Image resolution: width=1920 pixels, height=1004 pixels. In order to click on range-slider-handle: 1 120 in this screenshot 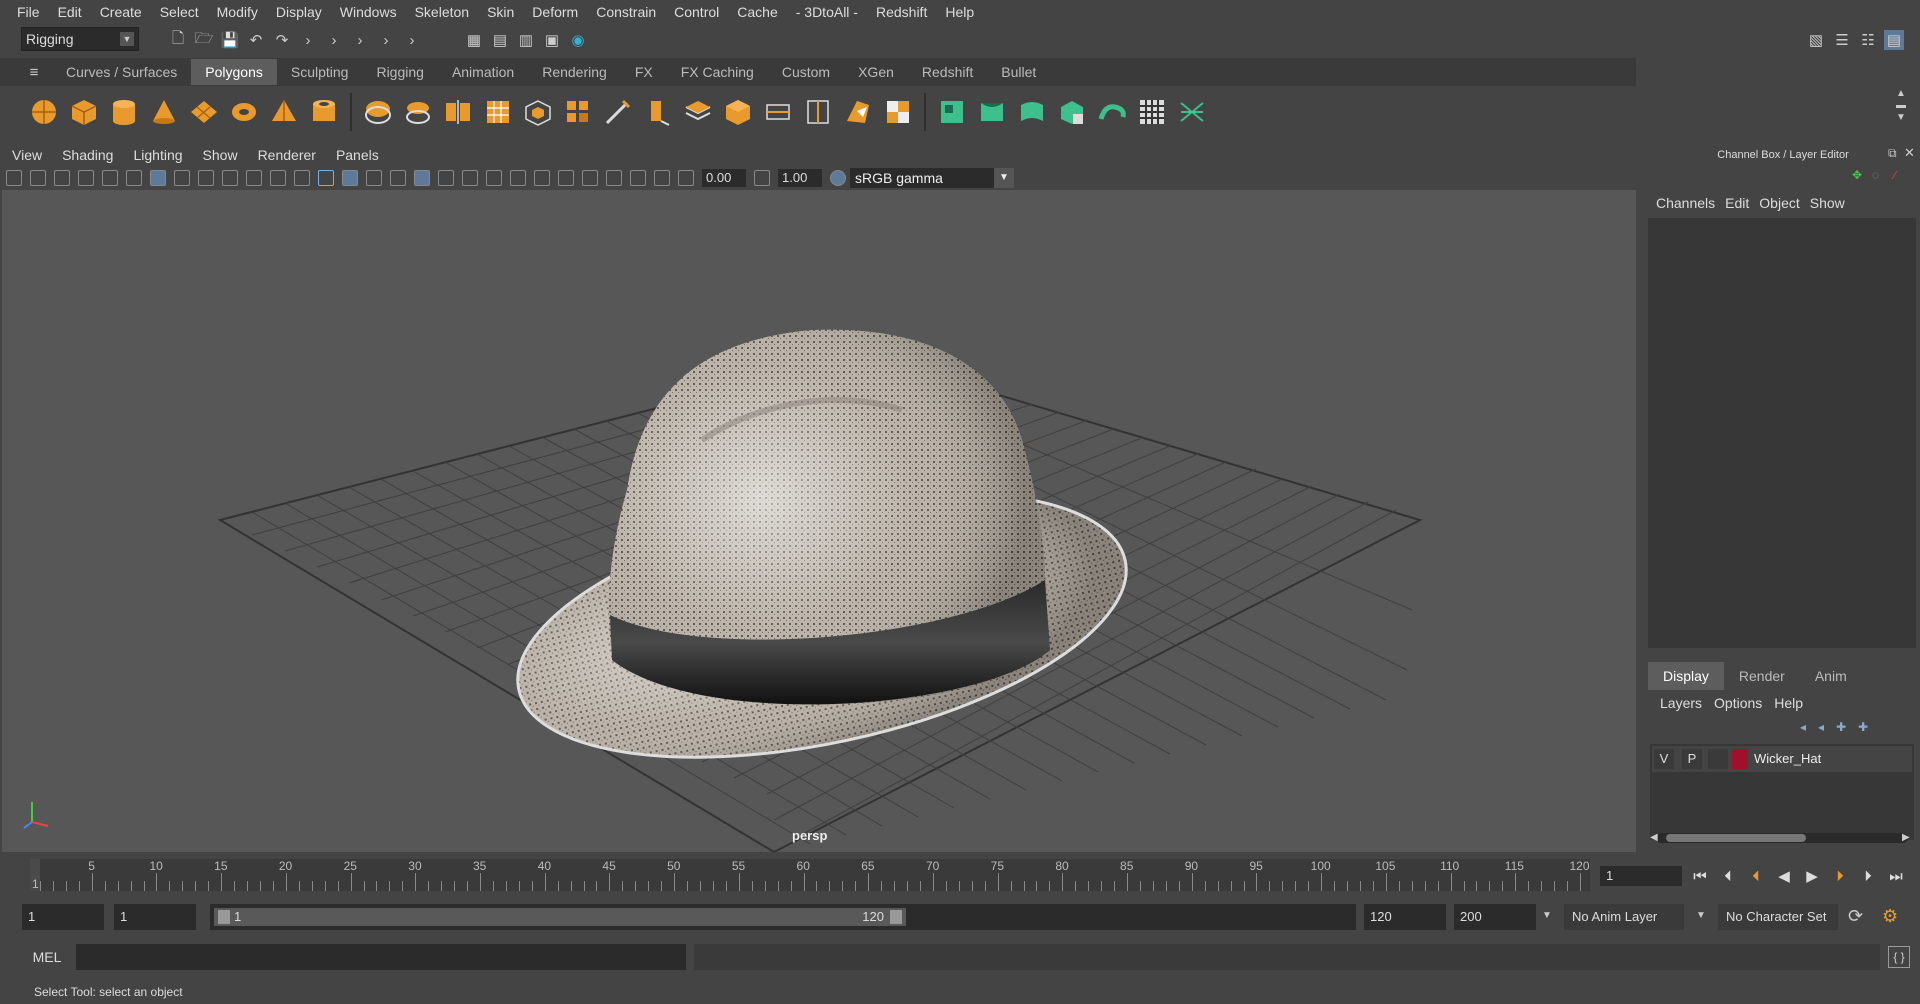, I will do `click(560, 917)`.